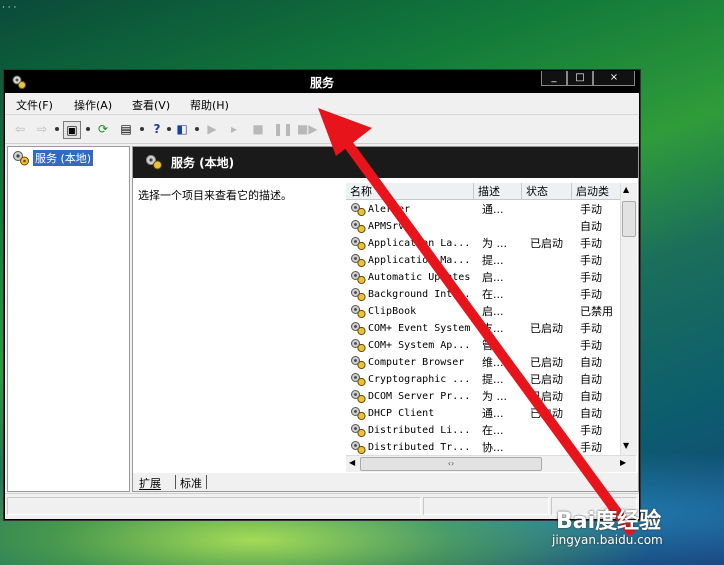  I want to click on forward-arrow-icon: ⇨, so click(42, 129).